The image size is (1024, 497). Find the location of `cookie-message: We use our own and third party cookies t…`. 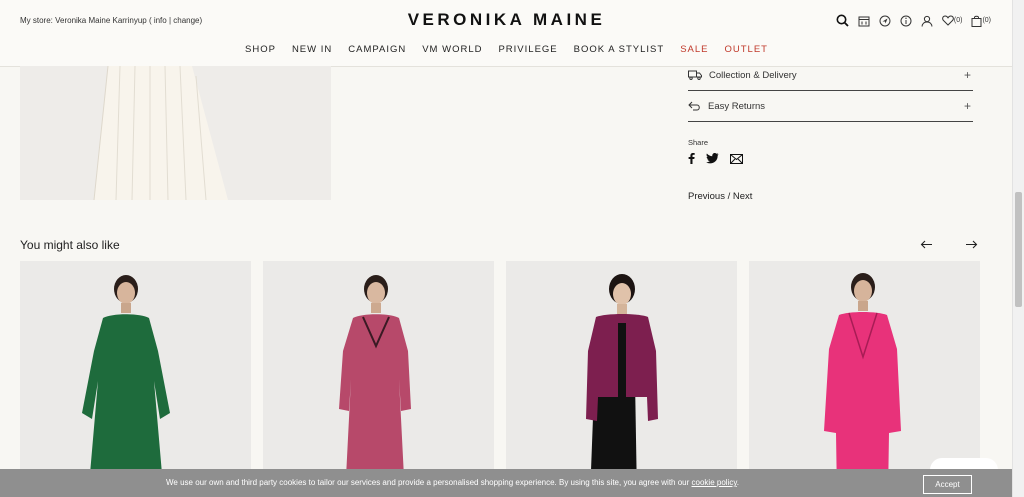

cookie-message: We use our own and third party cookies t… is located at coordinates (452, 482).